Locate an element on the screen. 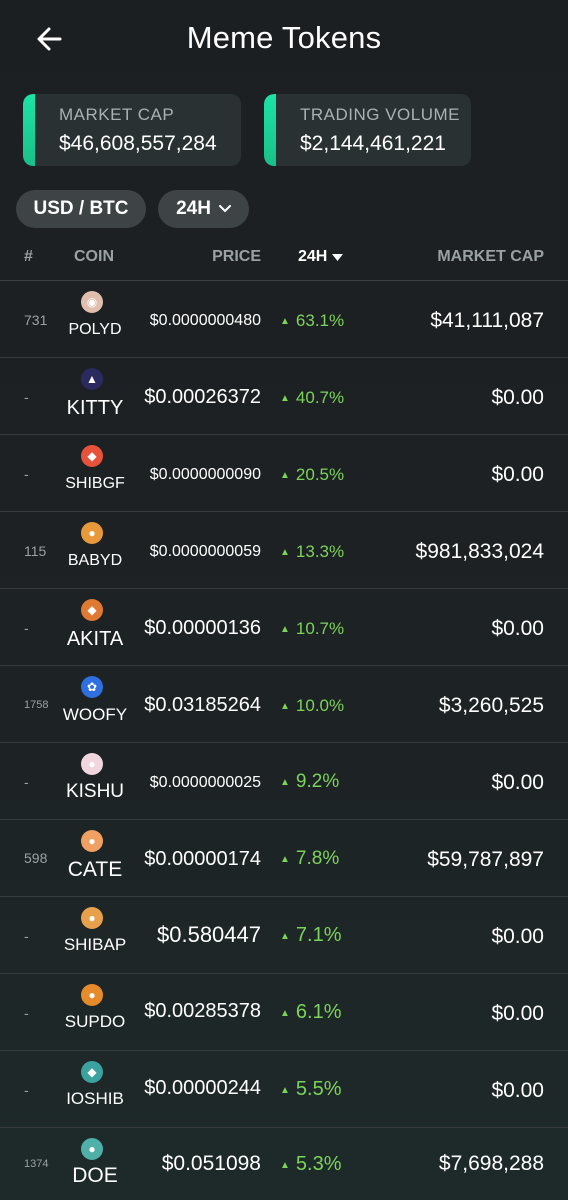 The width and height of the screenshot is (568, 1200). column-header-24h-label: 24H is located at coordinates (313, 256).